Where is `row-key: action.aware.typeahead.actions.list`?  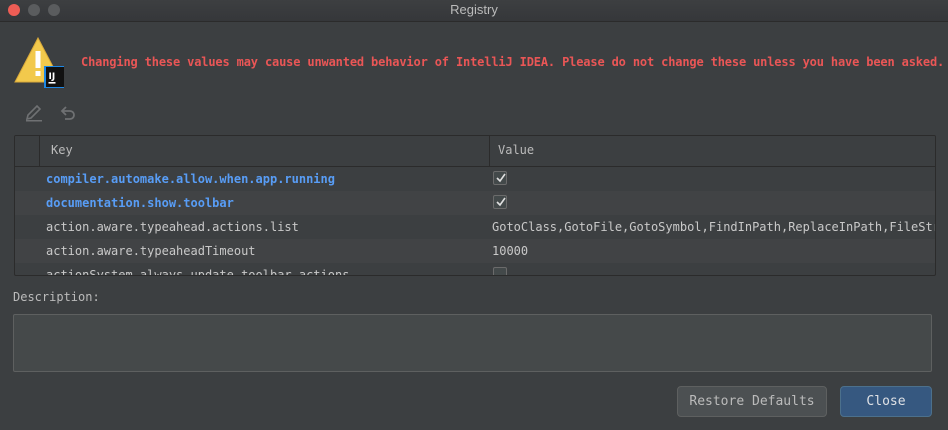 row-key: action.aware.typeahead.actions.list is located at coordinates (172, 227).